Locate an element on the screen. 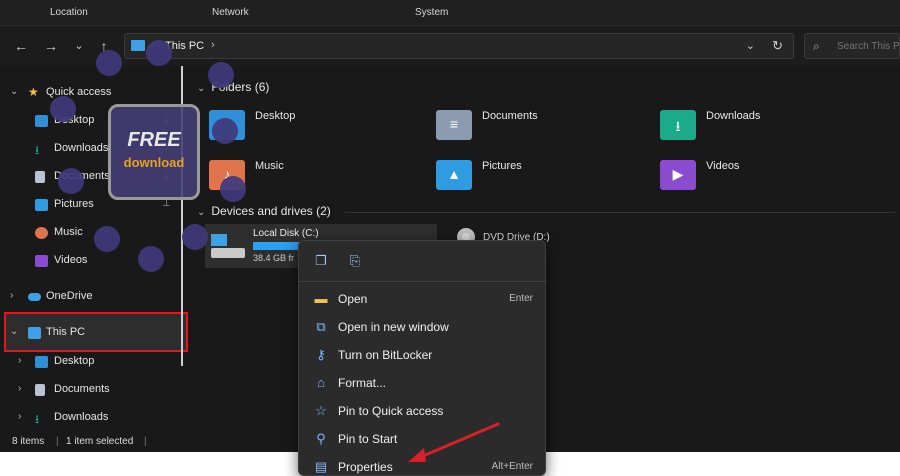 The height and width of the screenshot is (476, 900). sidebar-item-pc-documents: › Documents is located at coordinates (90, 390).